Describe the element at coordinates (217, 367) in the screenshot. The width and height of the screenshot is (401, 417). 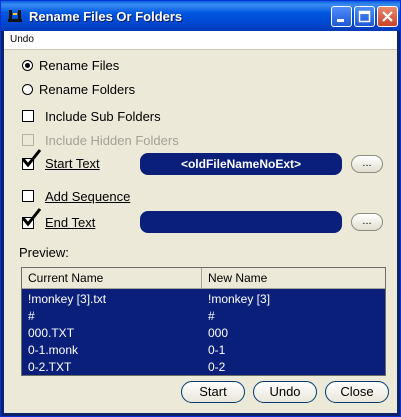
I see `new-name-cell: 0-2` at that location.